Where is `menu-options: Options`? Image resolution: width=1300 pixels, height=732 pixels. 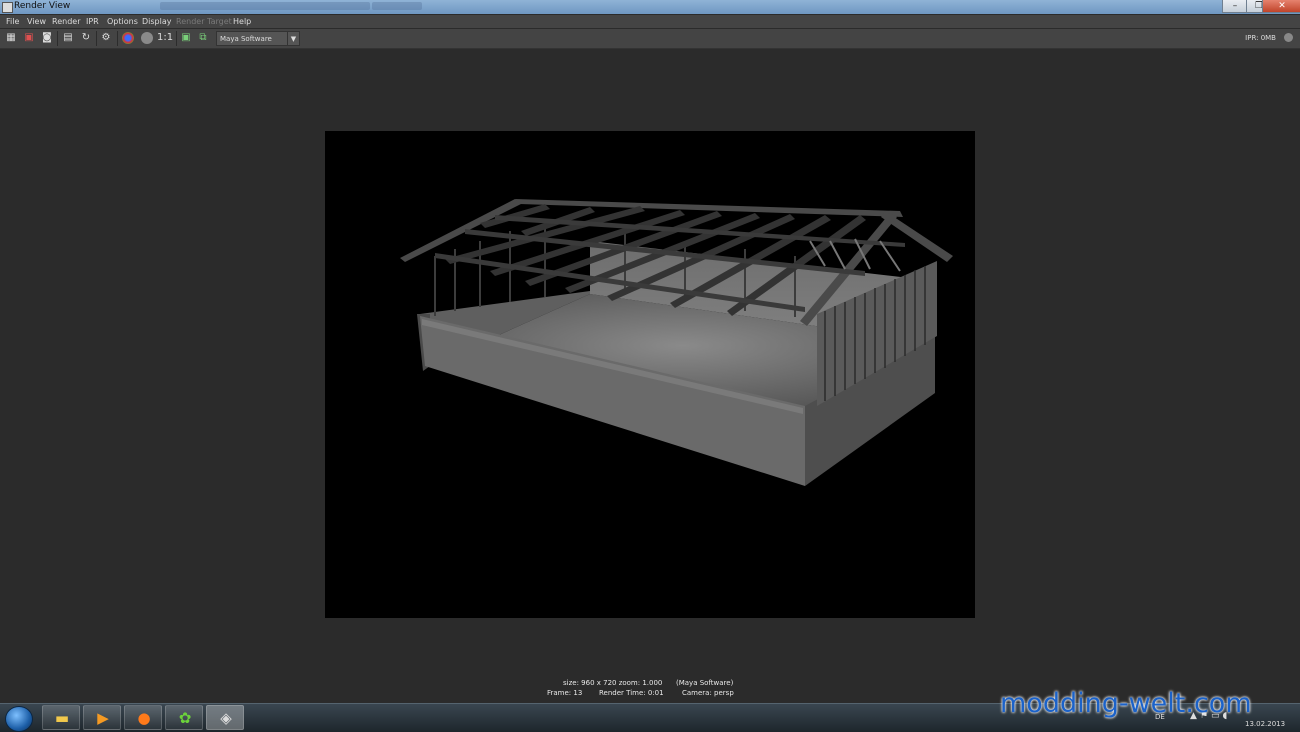 menu-options: Options is located at coordinates (122, 21).